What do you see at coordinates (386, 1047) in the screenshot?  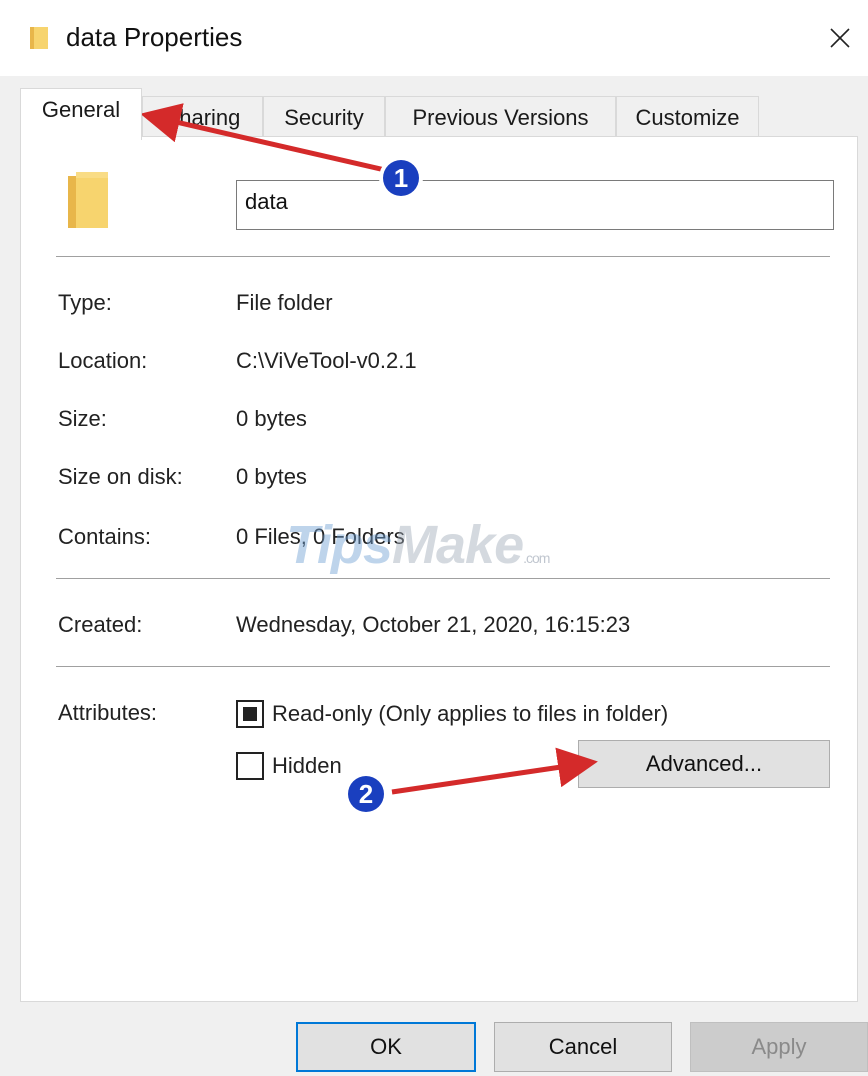 I see `ok-button: OK` at bounding box center [386, 1047].